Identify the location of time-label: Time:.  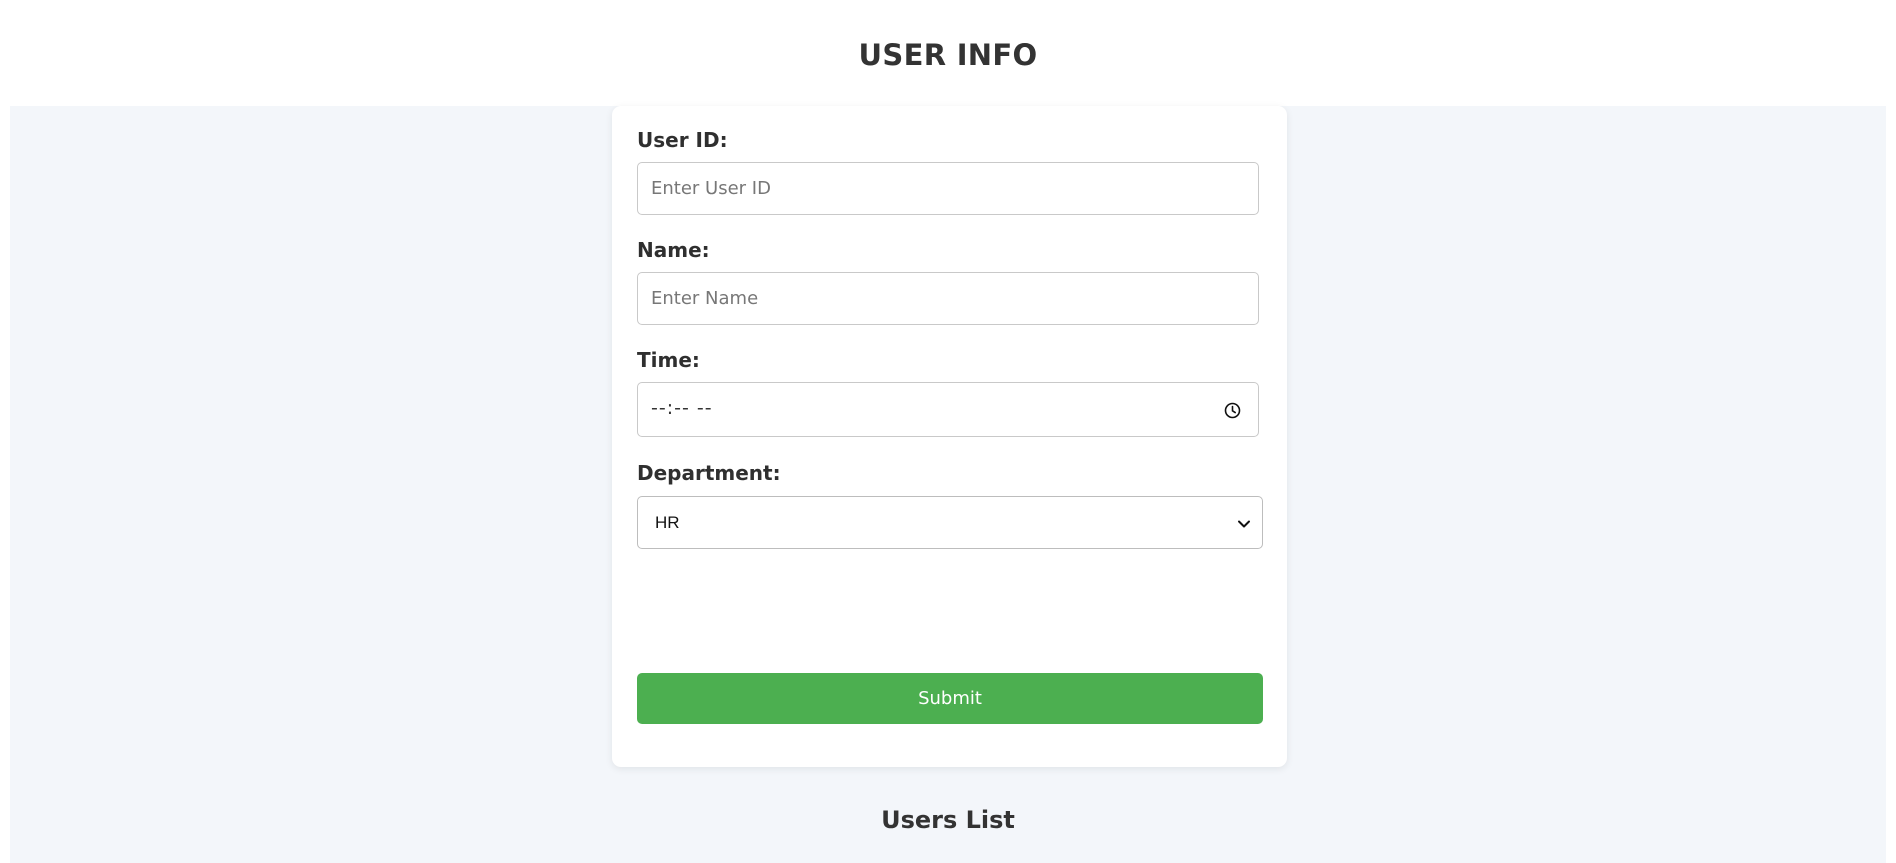
(668, 360).